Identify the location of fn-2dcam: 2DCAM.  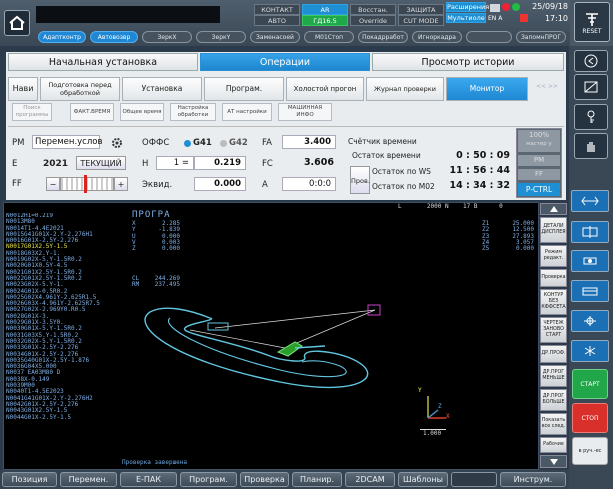
(370, 479).